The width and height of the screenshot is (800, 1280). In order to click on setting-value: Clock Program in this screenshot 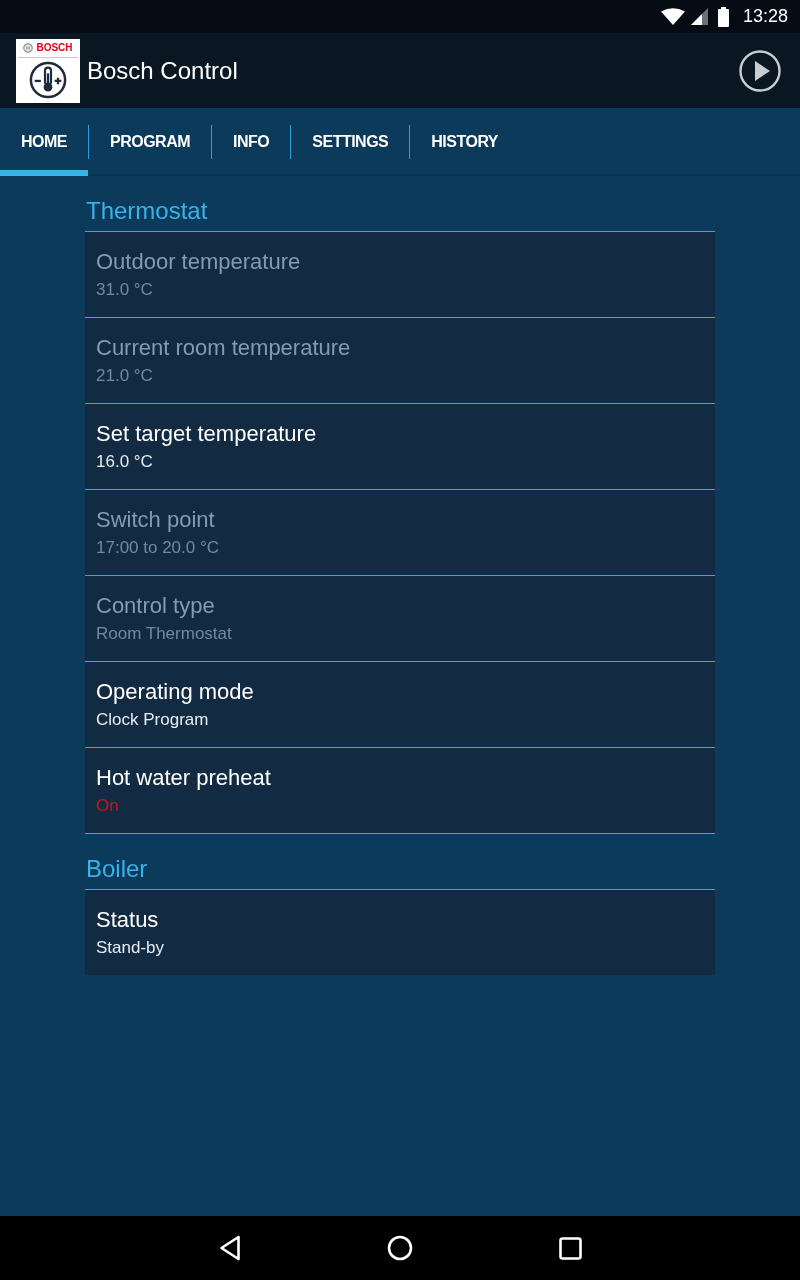, I will do `click(153, 720)`.